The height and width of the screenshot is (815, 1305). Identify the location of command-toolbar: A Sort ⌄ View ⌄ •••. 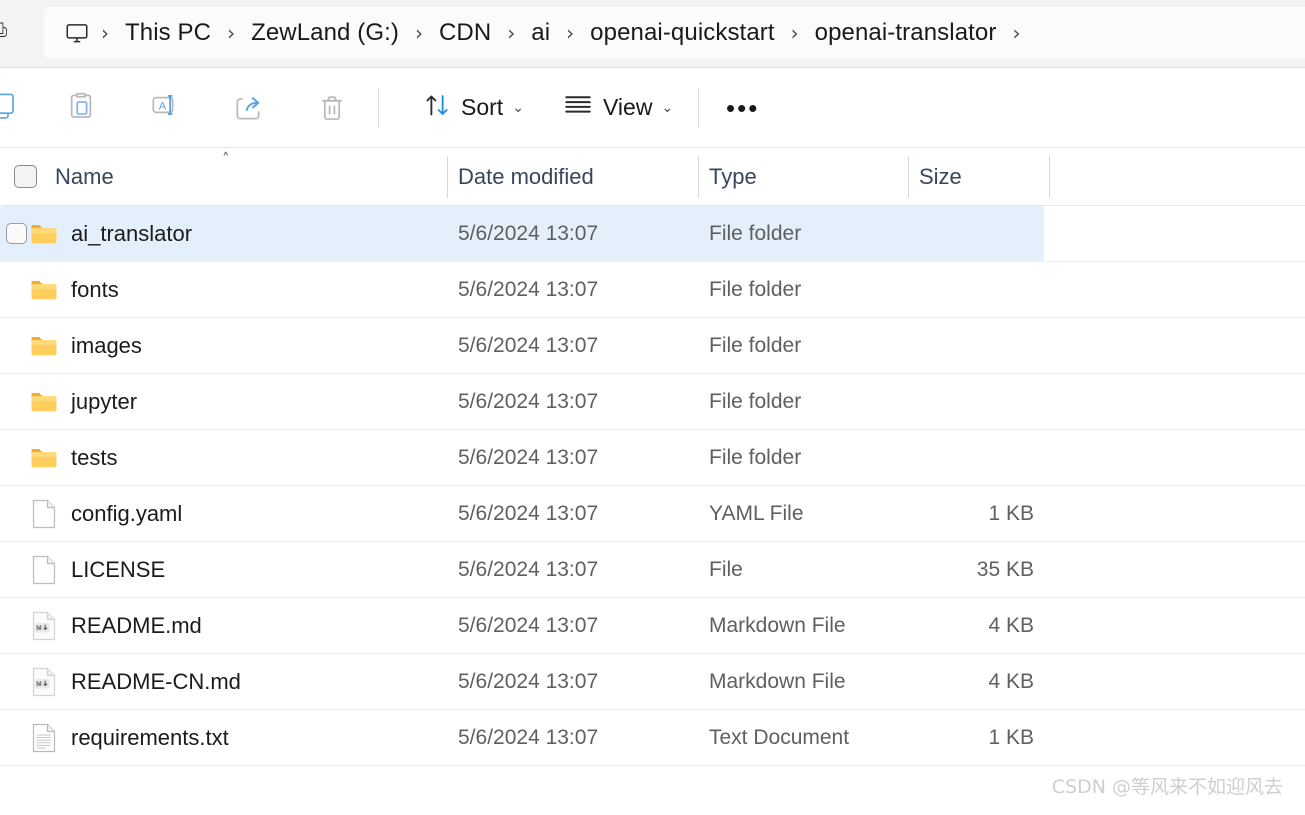
(652, 108).